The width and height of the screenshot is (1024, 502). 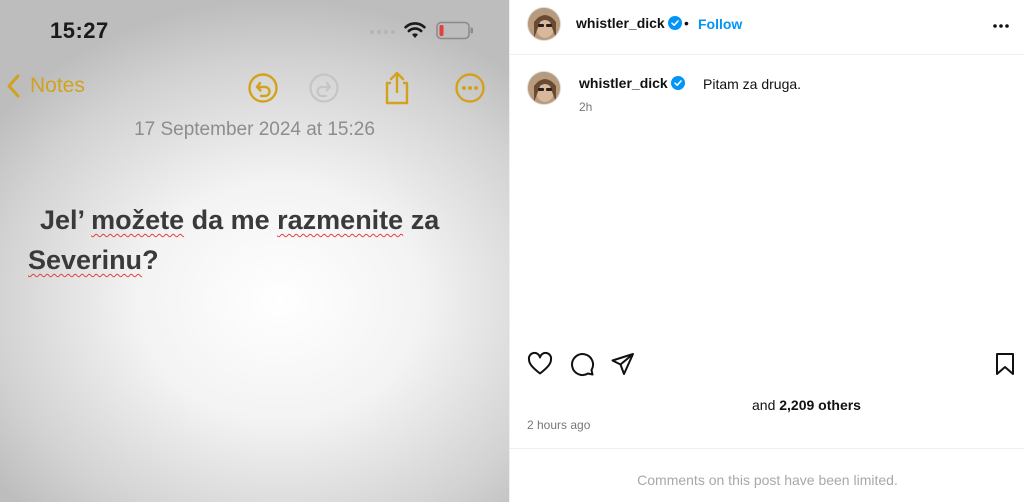 I want to click on likes-summary: and 2,209 others, so click(x=806, y=405).